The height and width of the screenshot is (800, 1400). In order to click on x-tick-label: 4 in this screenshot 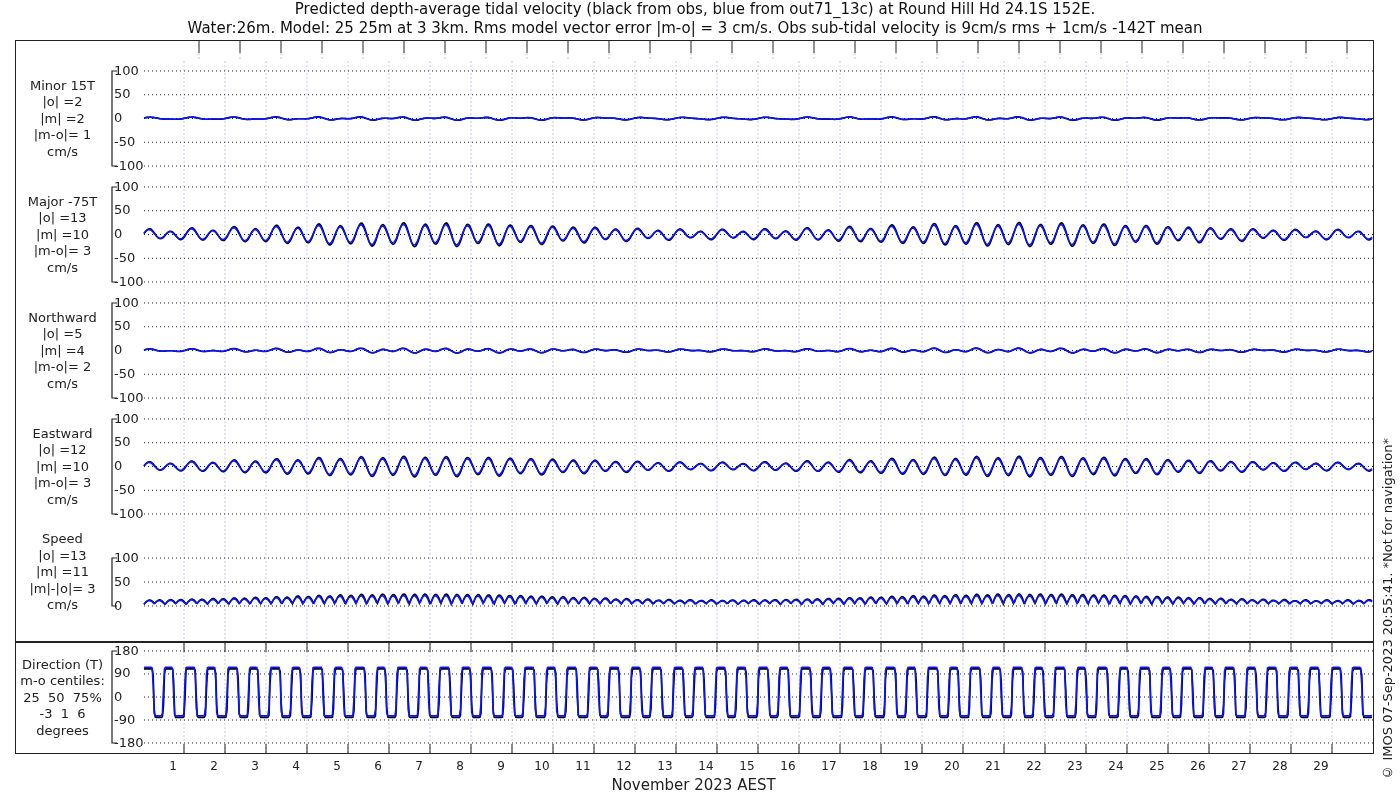, I will do `click(296, 766)`.